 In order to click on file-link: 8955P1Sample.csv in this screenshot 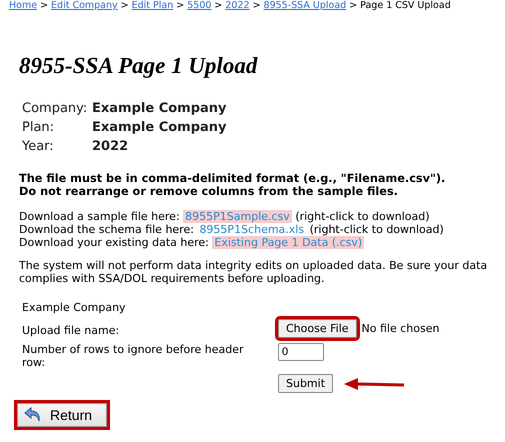, I will do `click(237, 216)`.